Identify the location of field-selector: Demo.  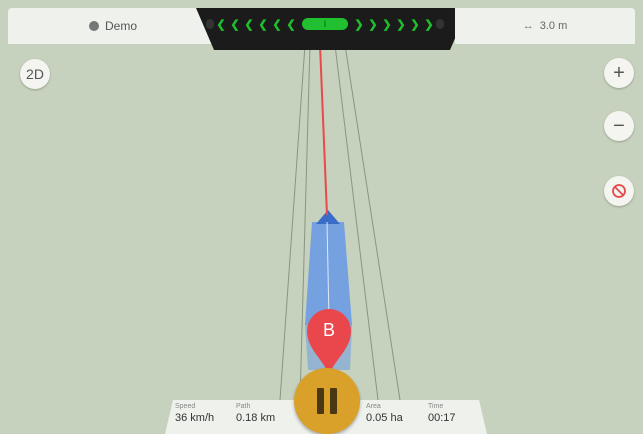
(113, 26).